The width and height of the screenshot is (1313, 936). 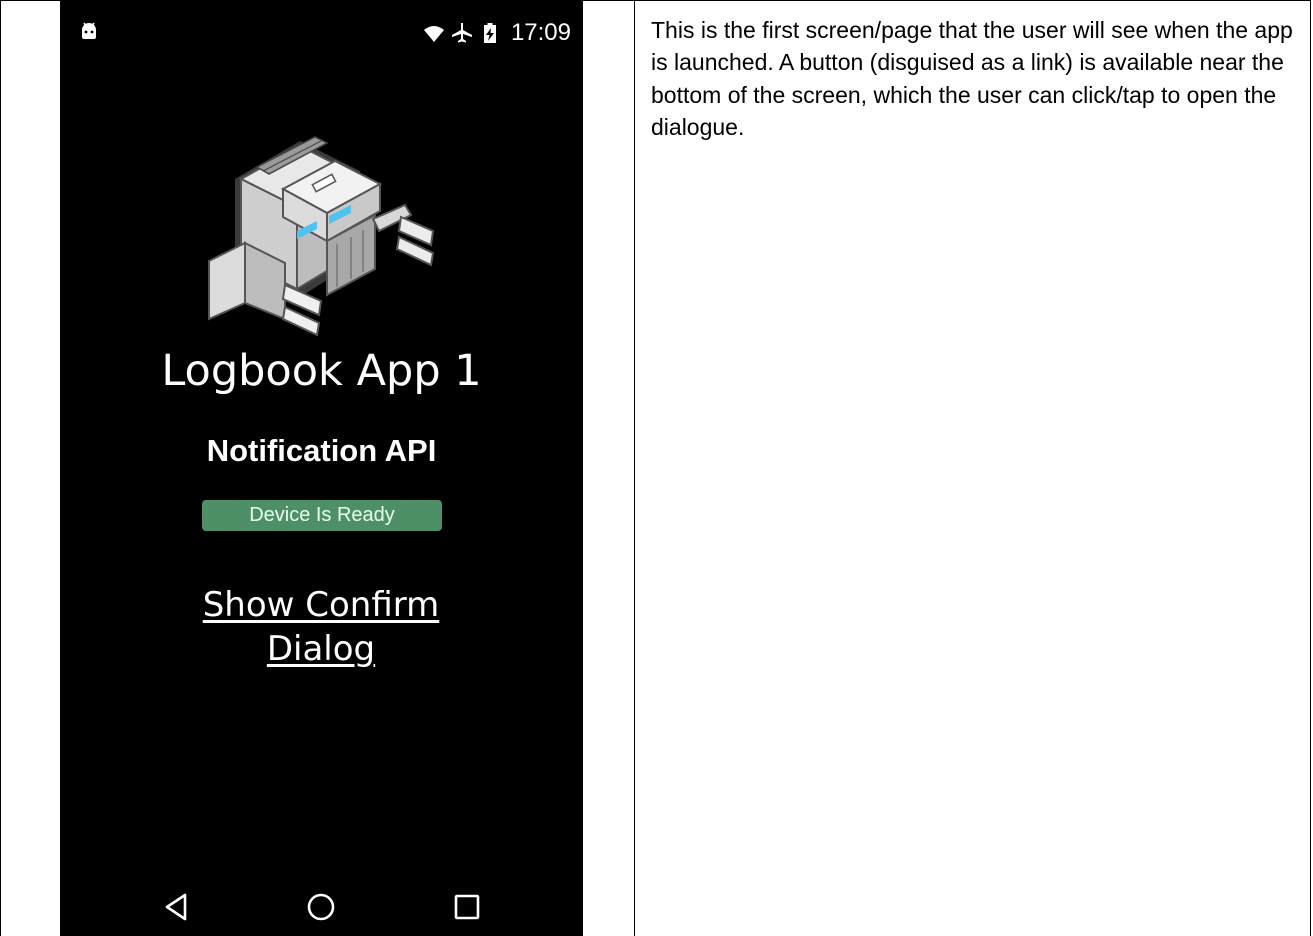 I want to click on back-icon, so click(x=177, y=907).